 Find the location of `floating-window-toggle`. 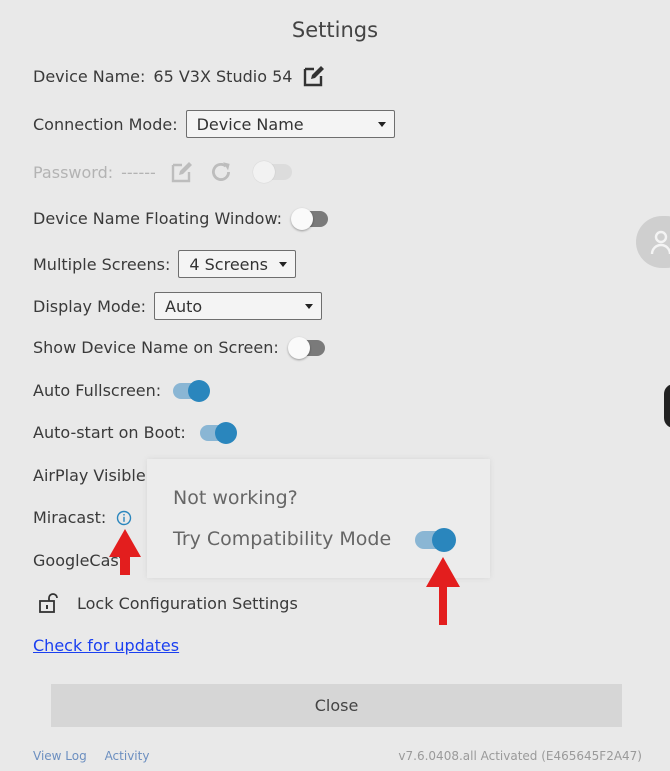

floating-window-toggle is located at coordinates (310, 218).